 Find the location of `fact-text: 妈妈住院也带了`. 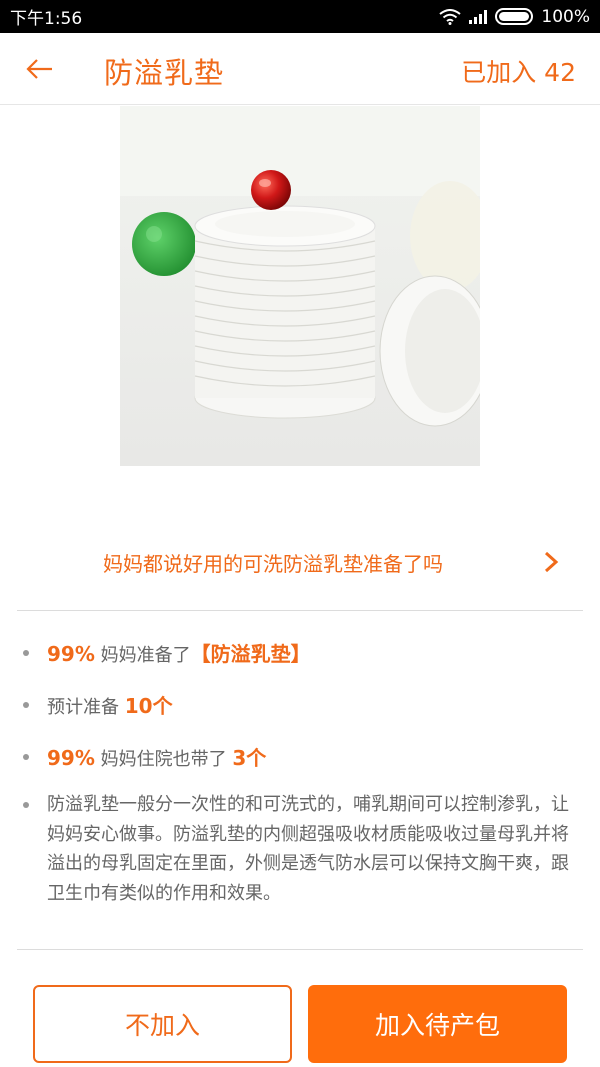

fact-text: 妈妈住院也带了 is located at coordinates (163, 759).